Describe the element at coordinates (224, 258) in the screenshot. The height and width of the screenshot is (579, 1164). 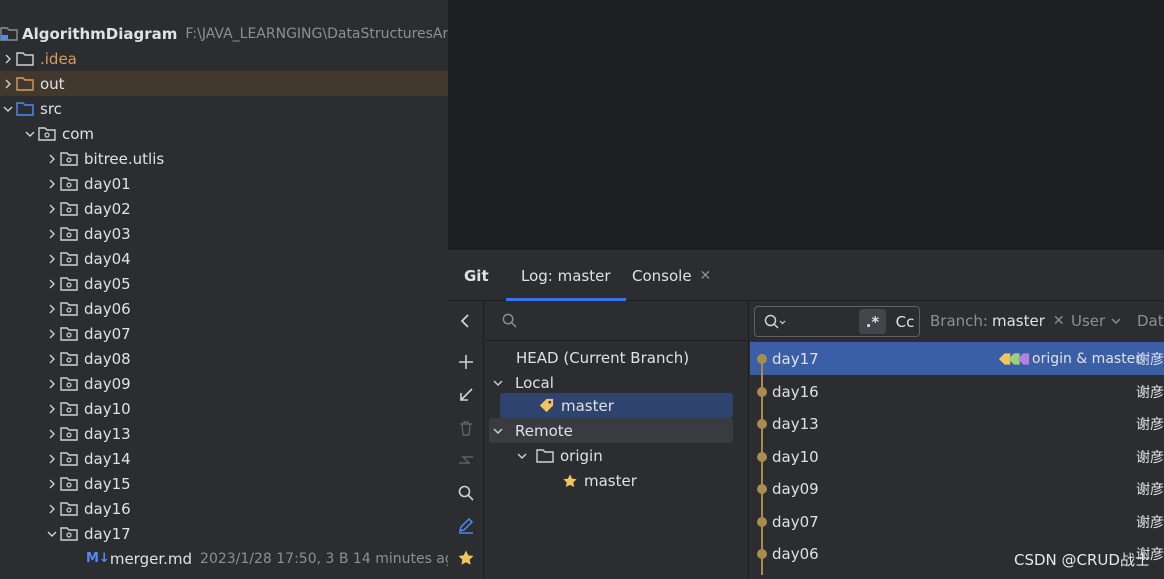
I see `tree-item-day04: day04` at that location.